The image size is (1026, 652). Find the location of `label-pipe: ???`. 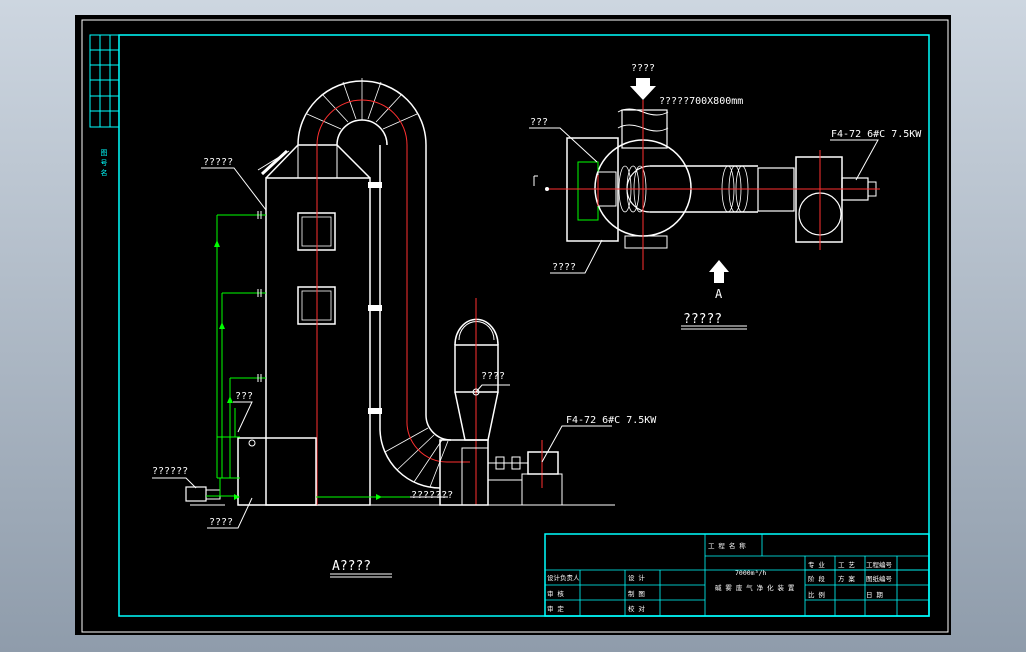

label-pipe: ??? is located at coordinates (244, 396).